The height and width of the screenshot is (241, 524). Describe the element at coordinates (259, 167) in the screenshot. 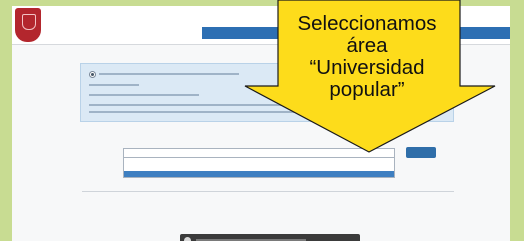

I see `area-dropdown` at that location.